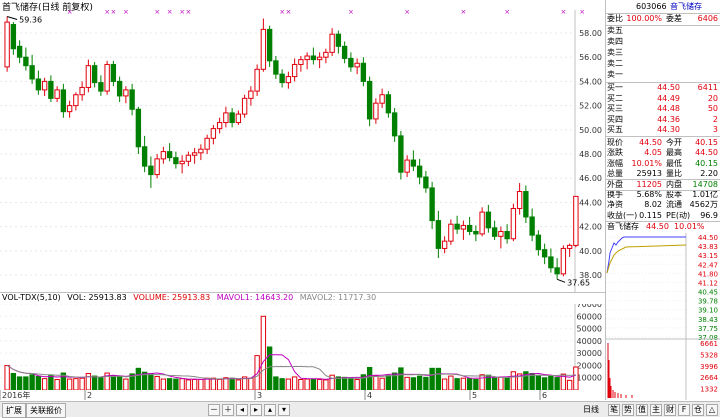  What do you see at coordinates (628, 410) in the screenshot?
I see `toolbar-icon-2: 势` at bounding box center [628, 410].